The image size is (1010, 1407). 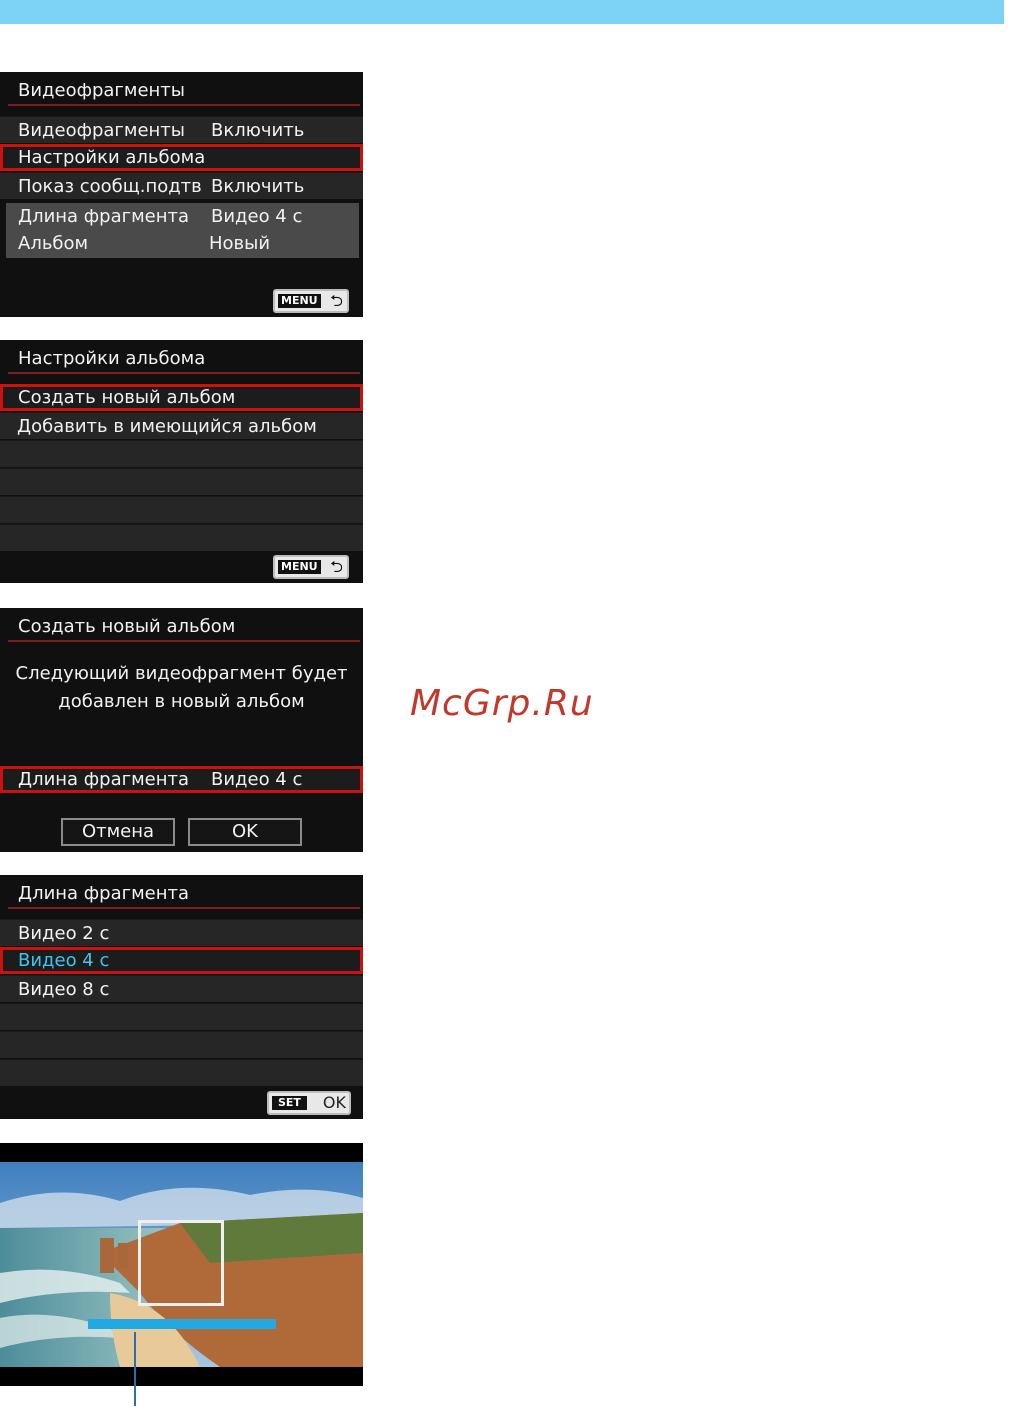 I want to click on recording-progress-track, so click(x=182, y=1324).